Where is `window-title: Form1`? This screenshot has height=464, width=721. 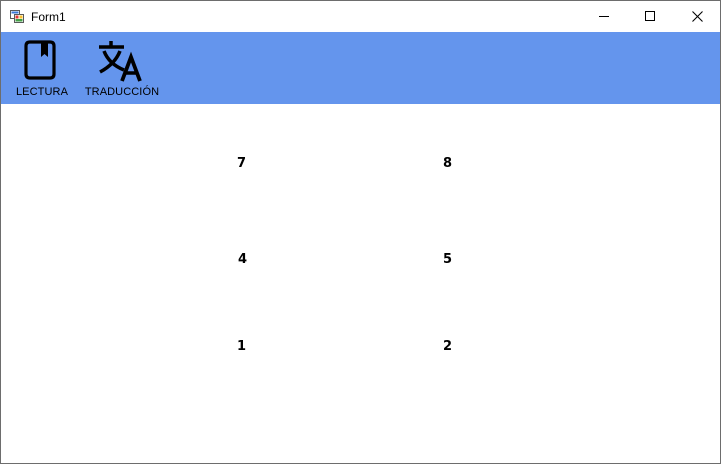
window-title: Form1 is located at coordinates (48, 17).